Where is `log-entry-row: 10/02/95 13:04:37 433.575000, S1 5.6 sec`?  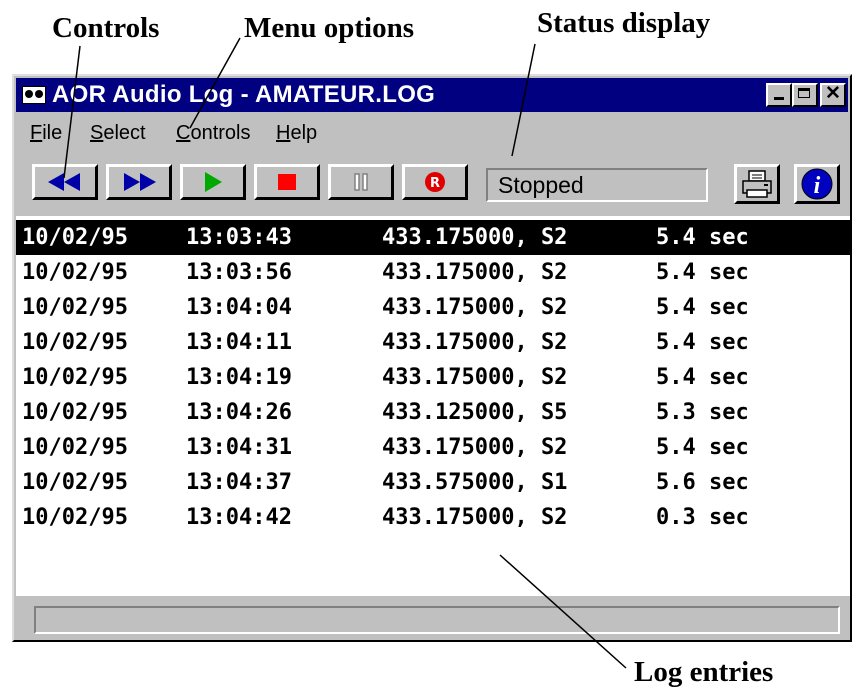
log-entry-row: 10/02/95 13:04:37 433.575000, S1 5.6 sec is located at coordinates (433, 482).